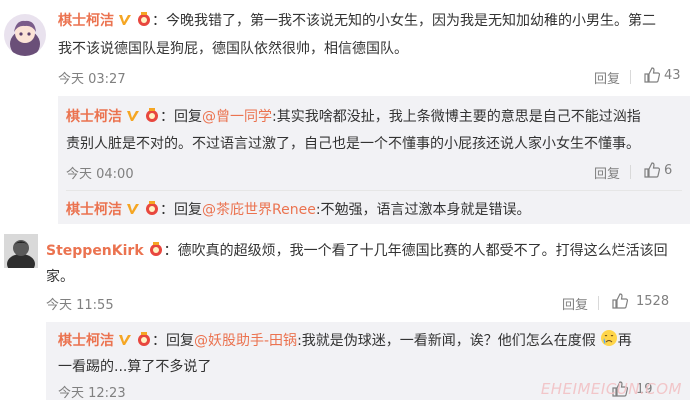 The height and width of the screenshot is (400, 690). I want to click on like-count: 1528, so click(653, 301).